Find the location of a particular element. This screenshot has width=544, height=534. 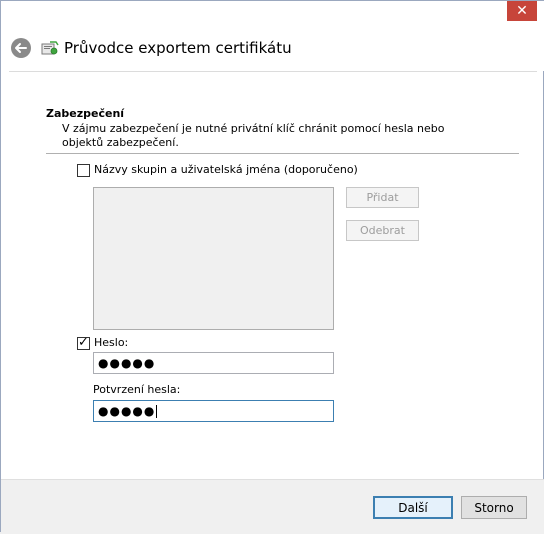

footer: Další Storno is located at coordinates (272, 506).